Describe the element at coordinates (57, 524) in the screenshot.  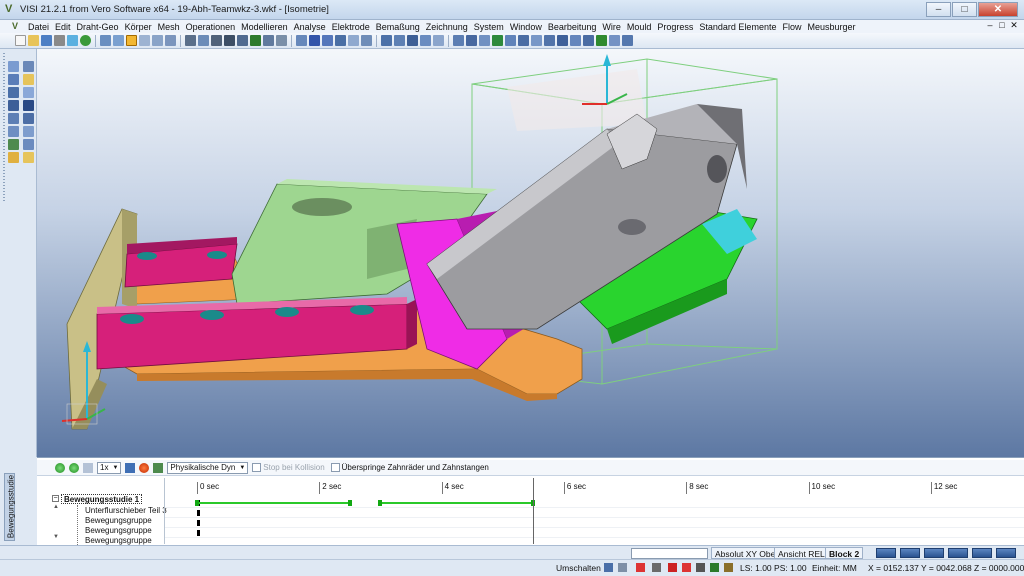
I see `tree-scrollbar: ▲ ▼` at that location.